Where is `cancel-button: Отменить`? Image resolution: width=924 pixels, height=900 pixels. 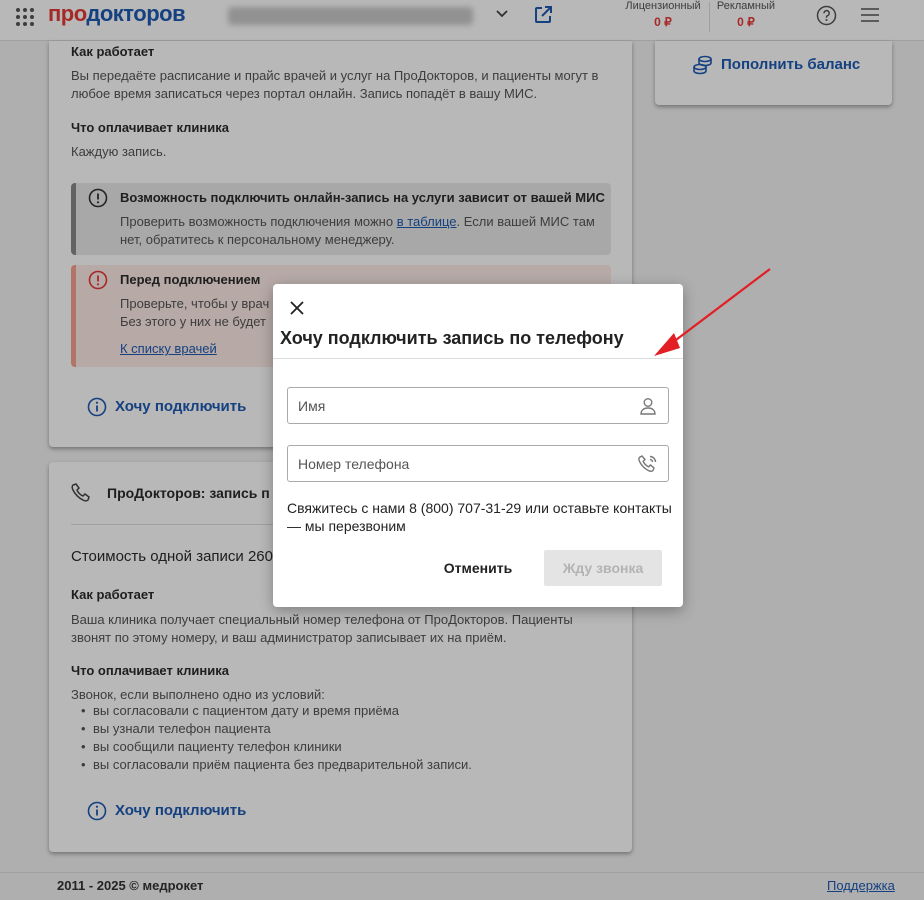 cancel-button: Отменить is located at coordinates (478, 568).